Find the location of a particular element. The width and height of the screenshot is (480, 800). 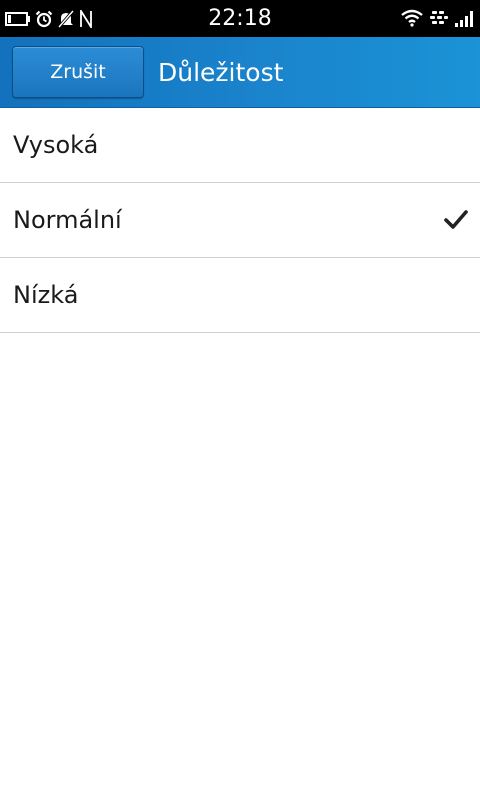

status-right-icons is located at coordinates (438, 18).